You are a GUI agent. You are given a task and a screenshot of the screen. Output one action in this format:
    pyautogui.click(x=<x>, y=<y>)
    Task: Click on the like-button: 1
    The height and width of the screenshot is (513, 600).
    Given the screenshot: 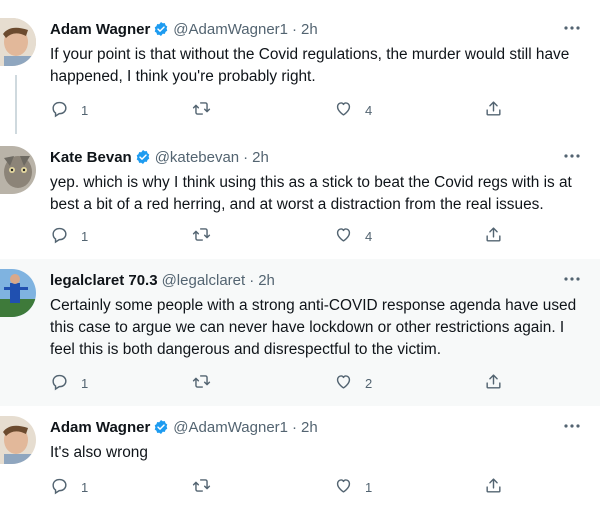 What is the action you would take?
    pyautogui.click(x=353, y=487)
    